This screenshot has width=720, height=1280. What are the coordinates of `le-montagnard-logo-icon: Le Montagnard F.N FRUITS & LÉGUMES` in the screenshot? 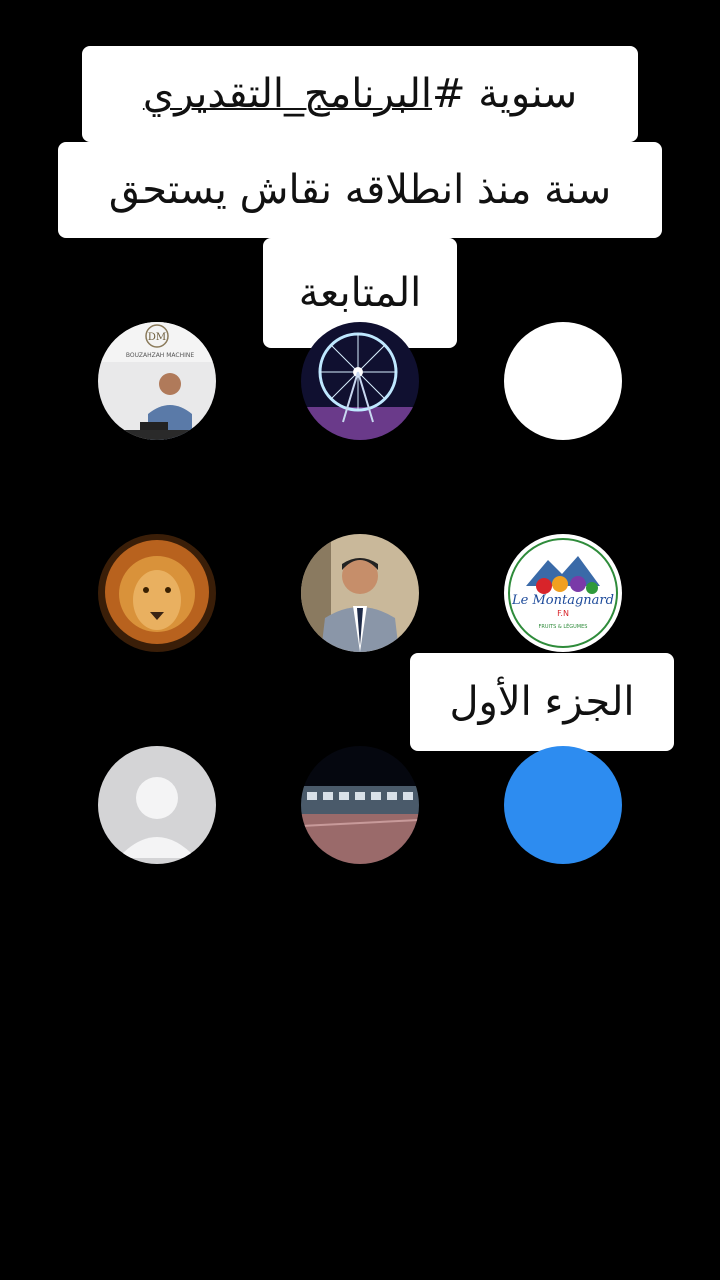 It's located at (563, 593).